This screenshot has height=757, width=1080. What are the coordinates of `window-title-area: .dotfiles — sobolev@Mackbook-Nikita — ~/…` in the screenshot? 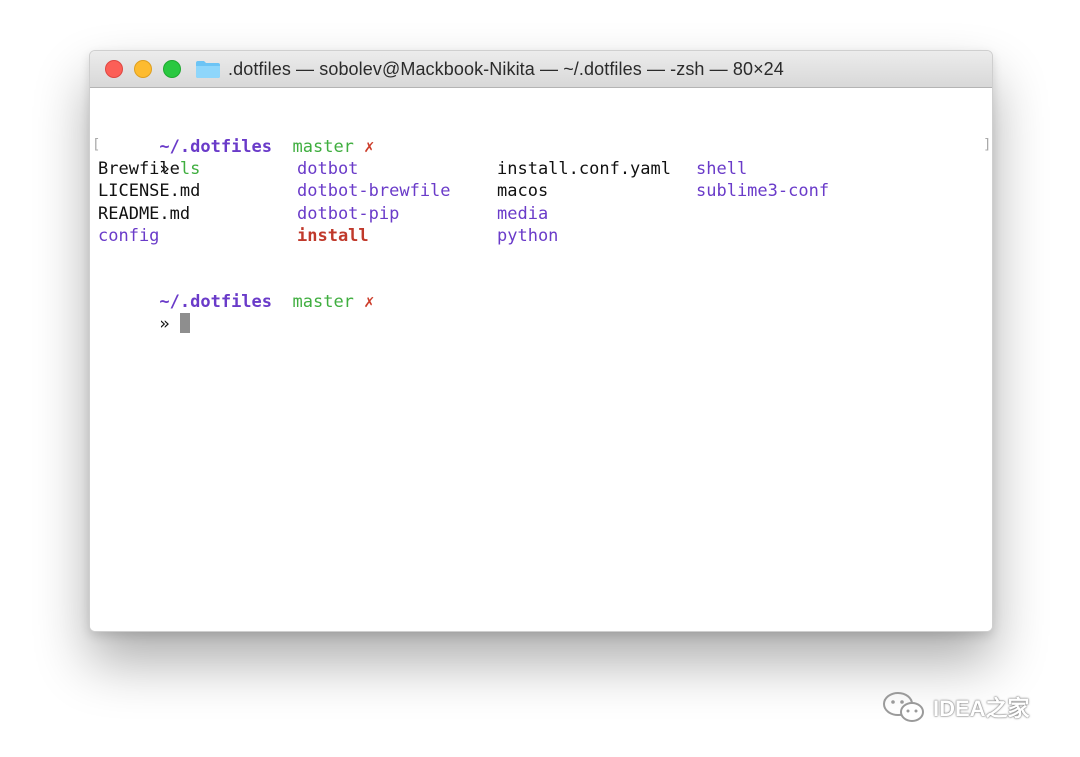 It's located at (588, 69).